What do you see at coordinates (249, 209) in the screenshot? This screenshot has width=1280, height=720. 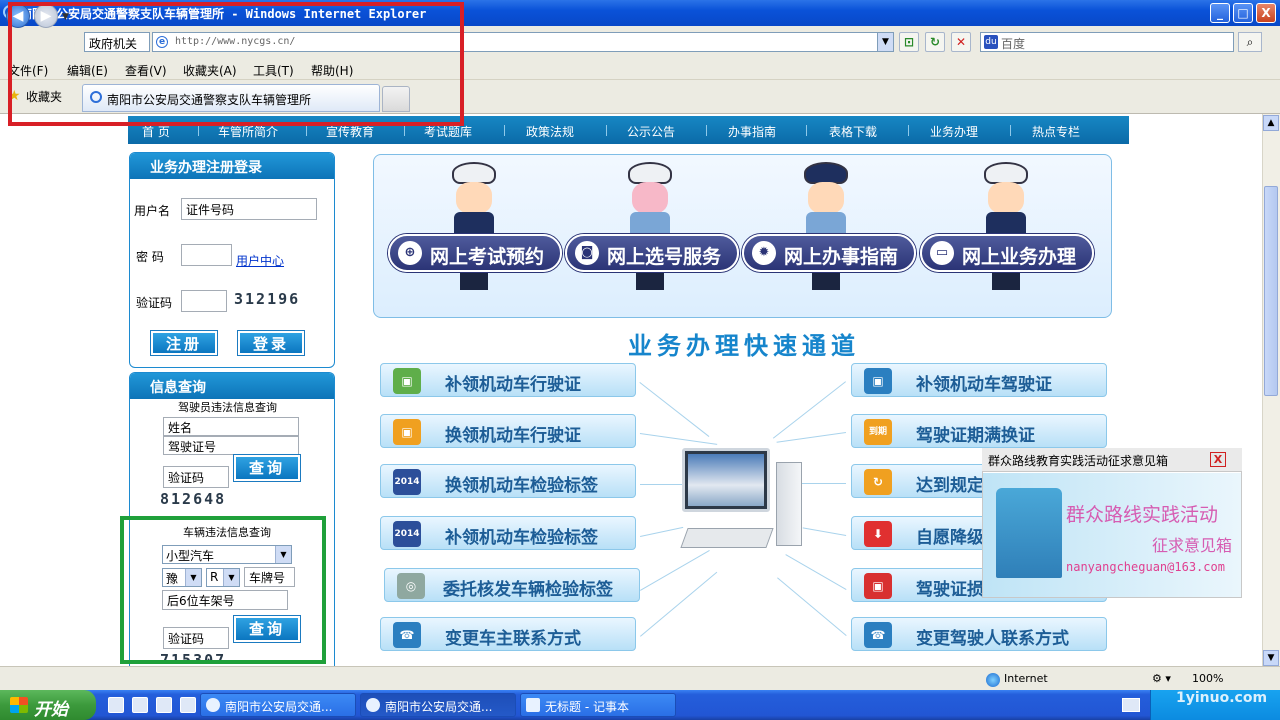 I see `username-input: 证件号码` at bounding box center [249, 209].